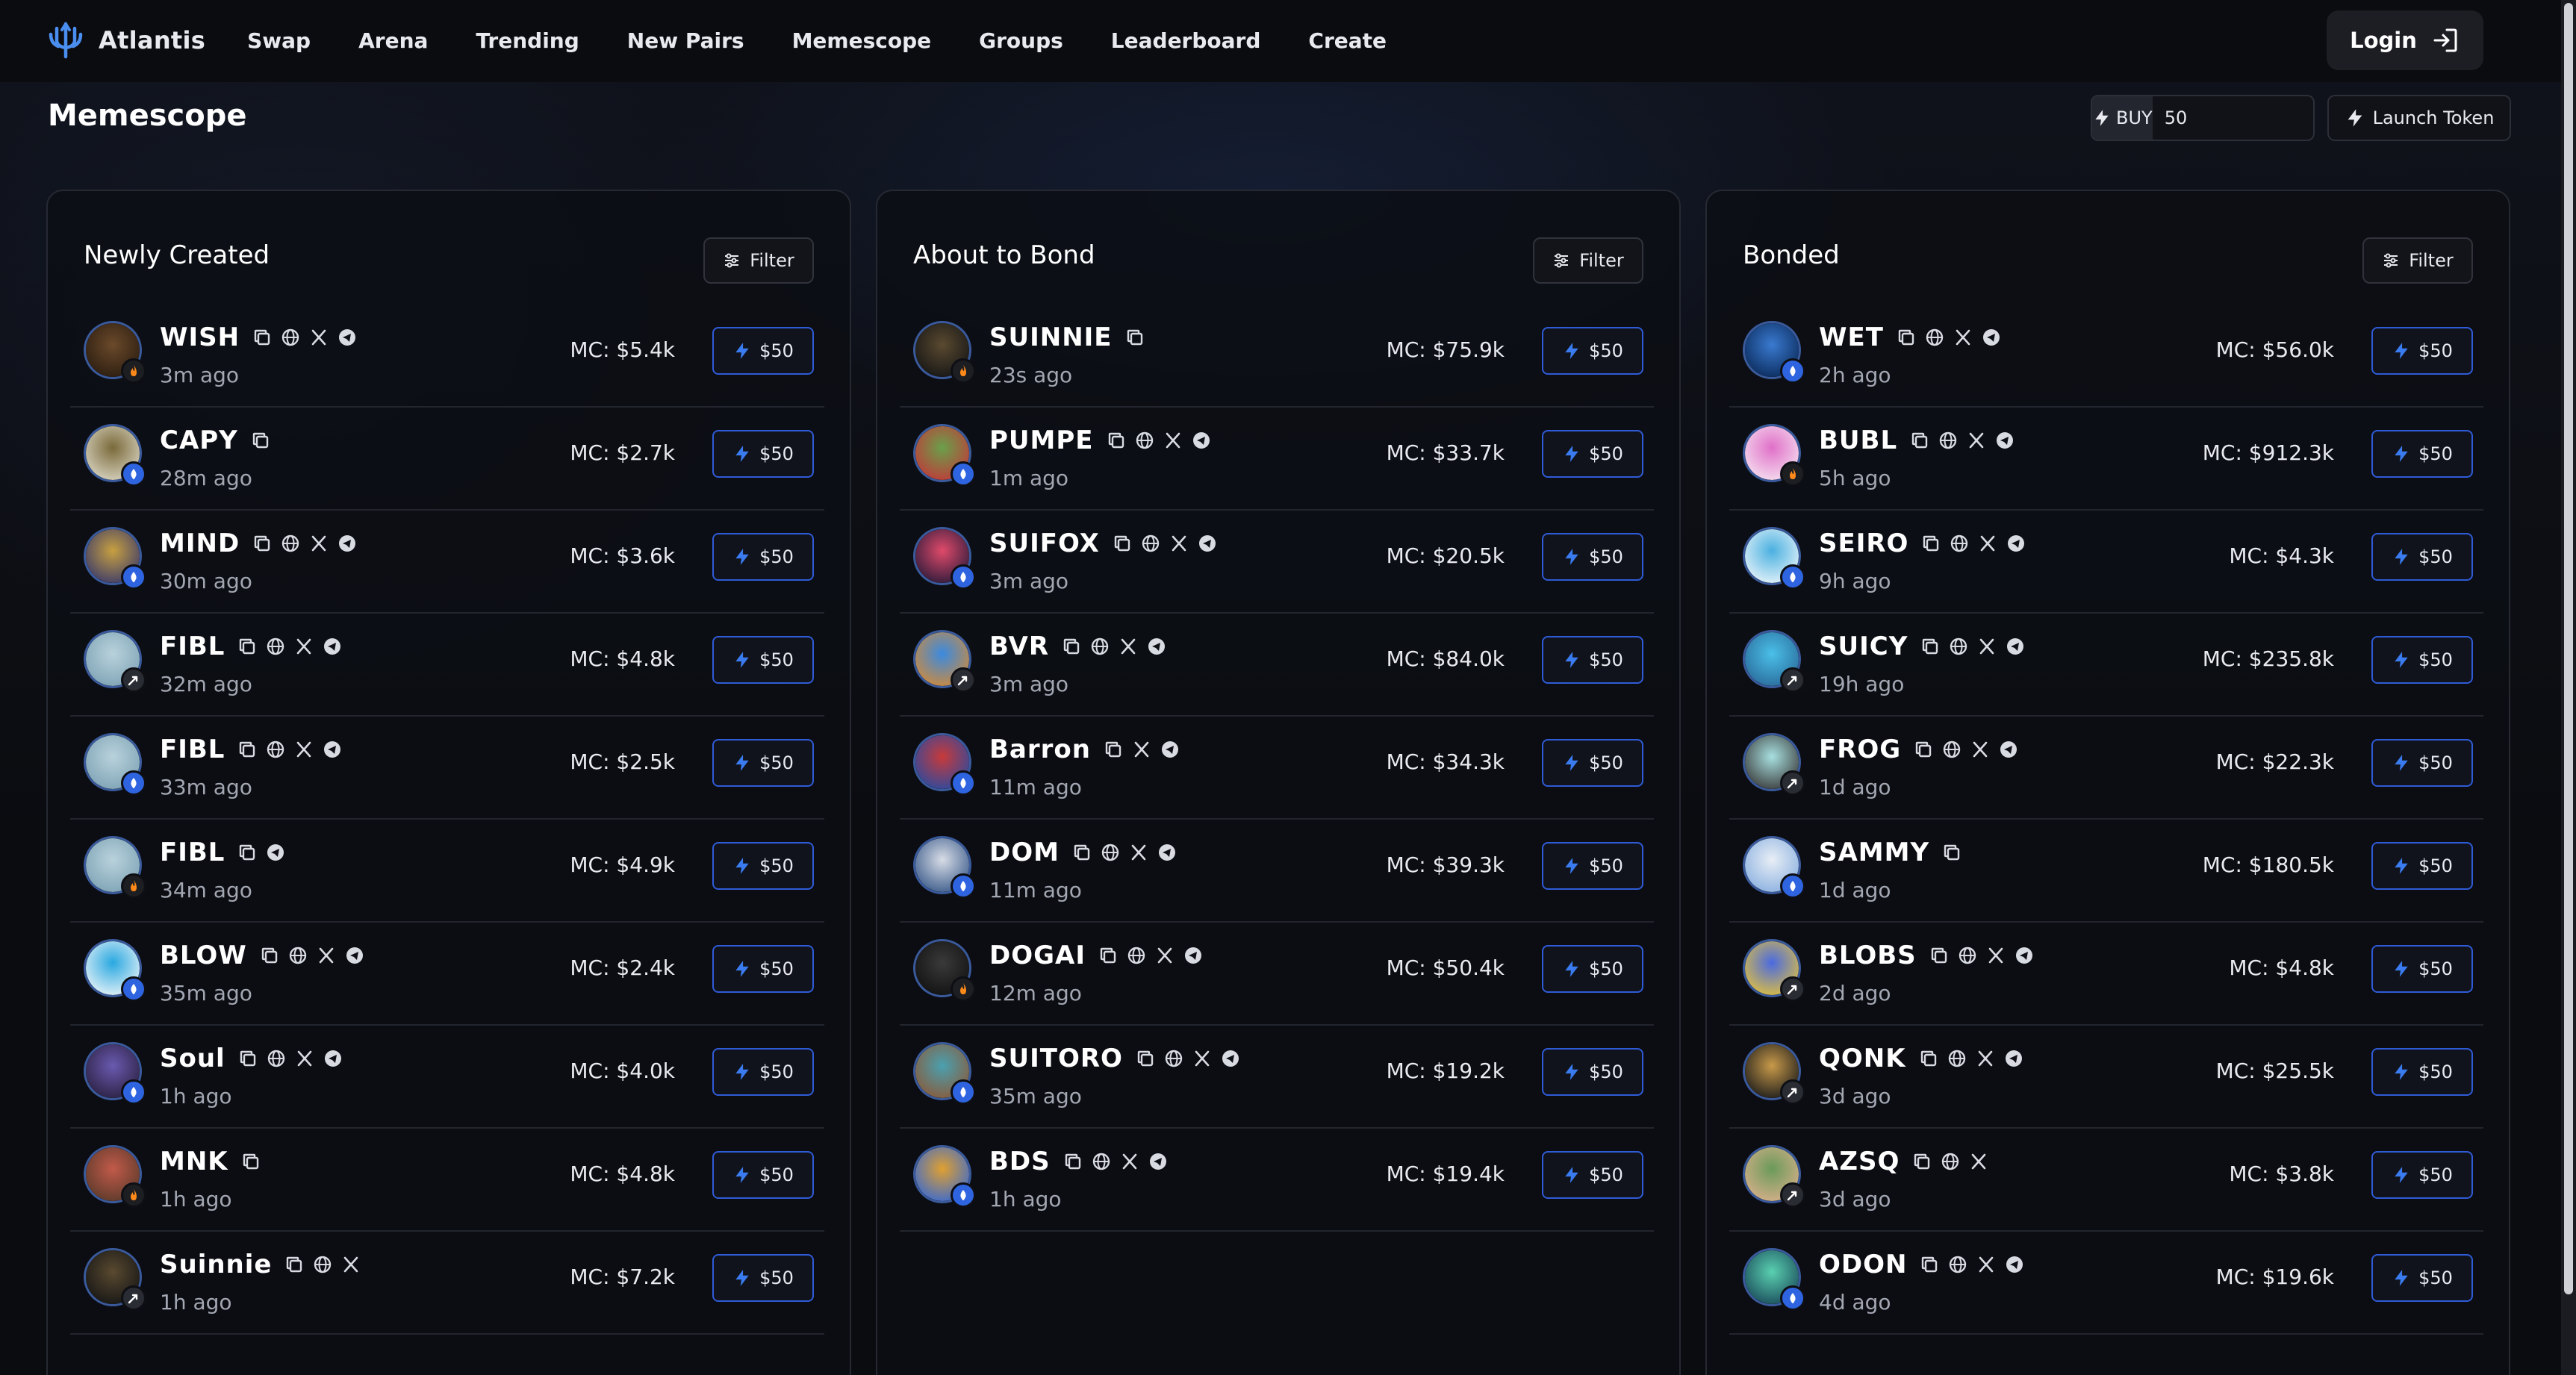 This screenshot has width=2576, height=1375. What do you see at coordinates (2568, 688) in the screenshot?
I see `page-scrollbar` at bounding box center [2568, 688].